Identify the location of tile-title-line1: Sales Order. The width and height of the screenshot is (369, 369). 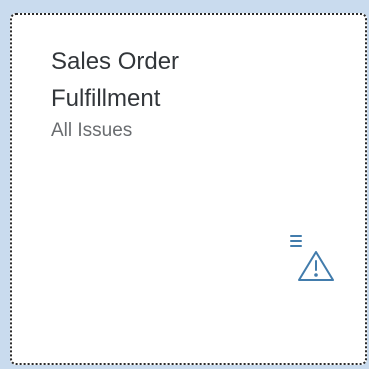
(115, 61).